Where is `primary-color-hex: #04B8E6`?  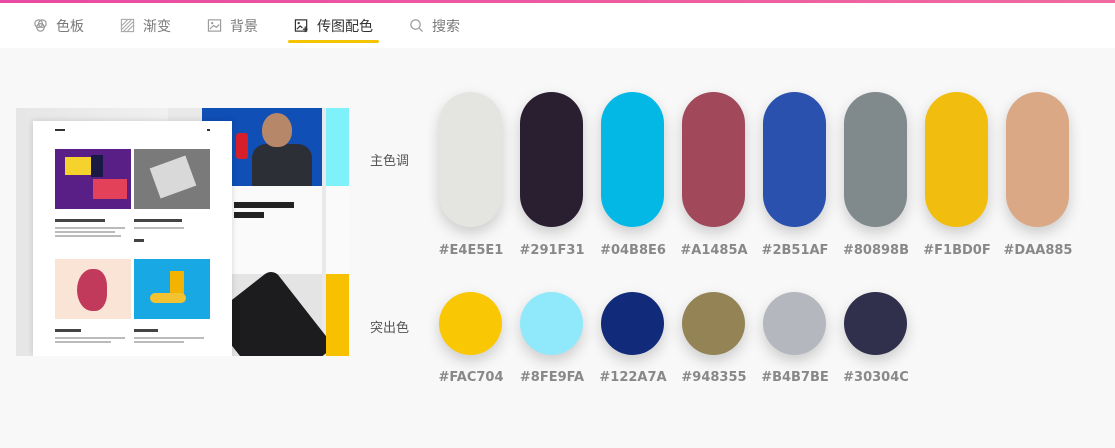
primary-color-hex: #04B8E6 is located at coordinates (633, 250).